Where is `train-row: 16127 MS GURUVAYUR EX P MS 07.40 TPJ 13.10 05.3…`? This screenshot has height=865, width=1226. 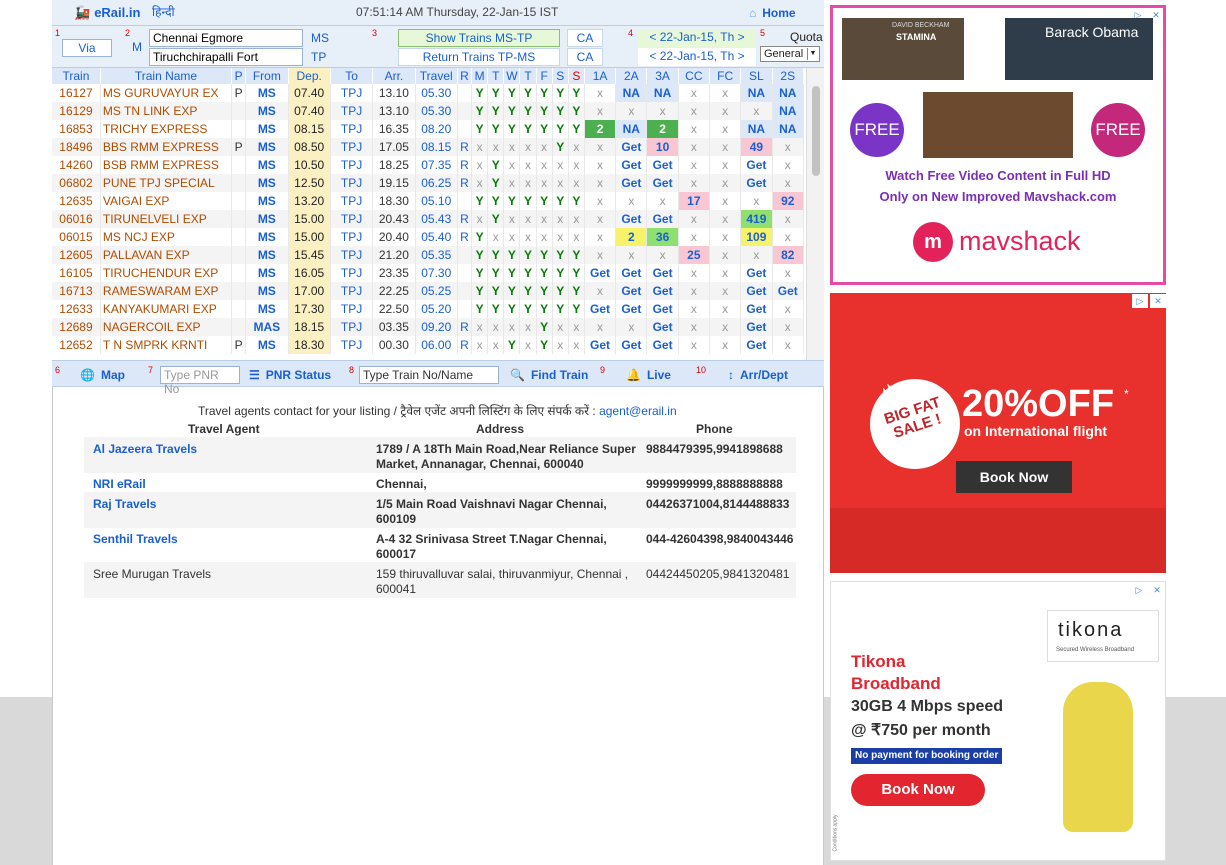
train-row: 16127 MS GURUVAYUR EX P MS 07.40 TPJ 13.10 05.3… is located at coordinates (428, 93).